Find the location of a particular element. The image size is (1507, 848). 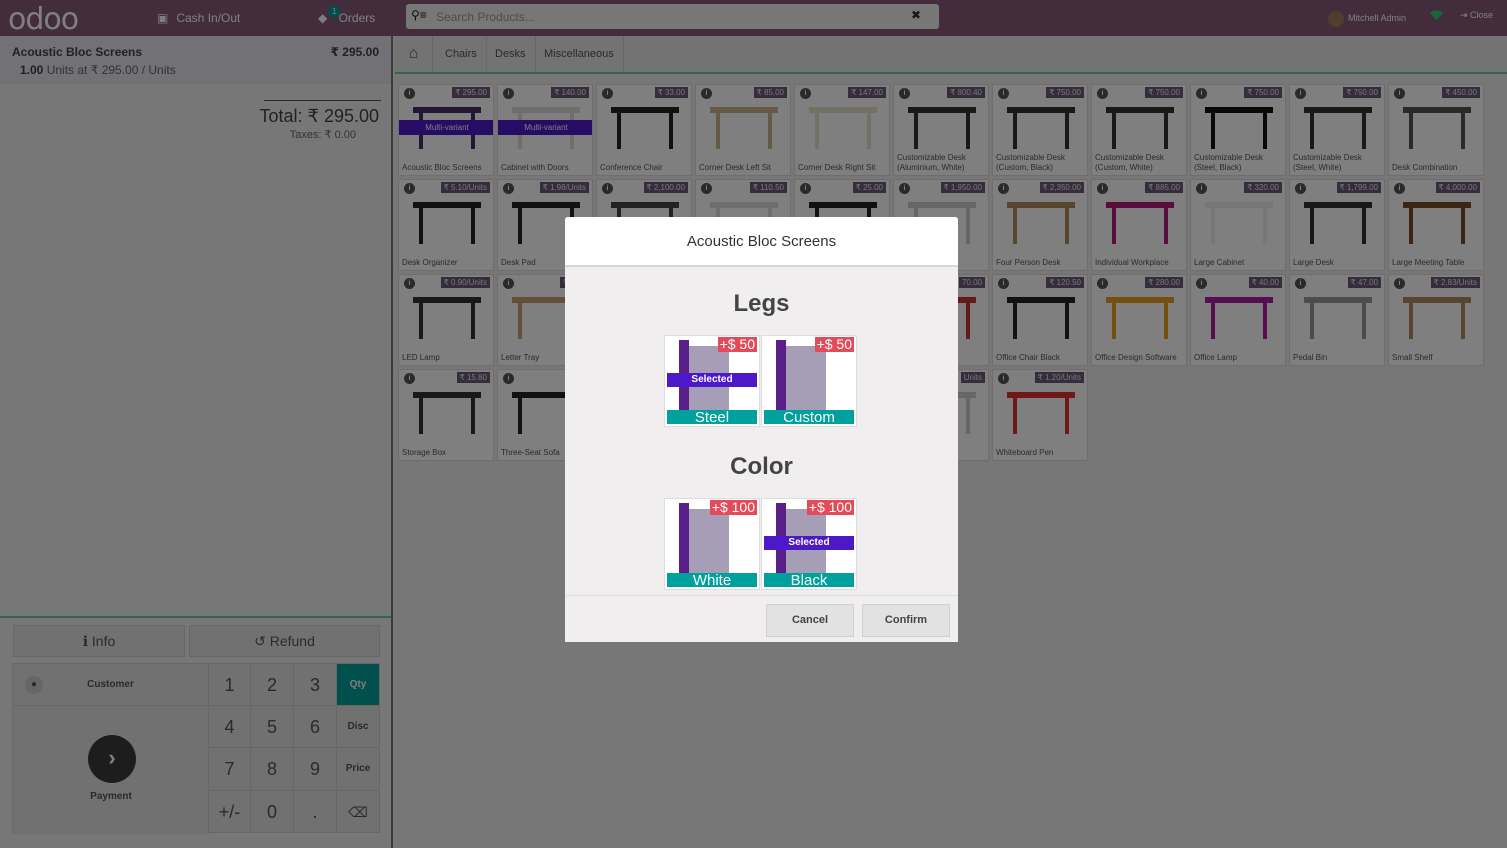

confirm-button: Confirm is located at coordinates (906, 620).